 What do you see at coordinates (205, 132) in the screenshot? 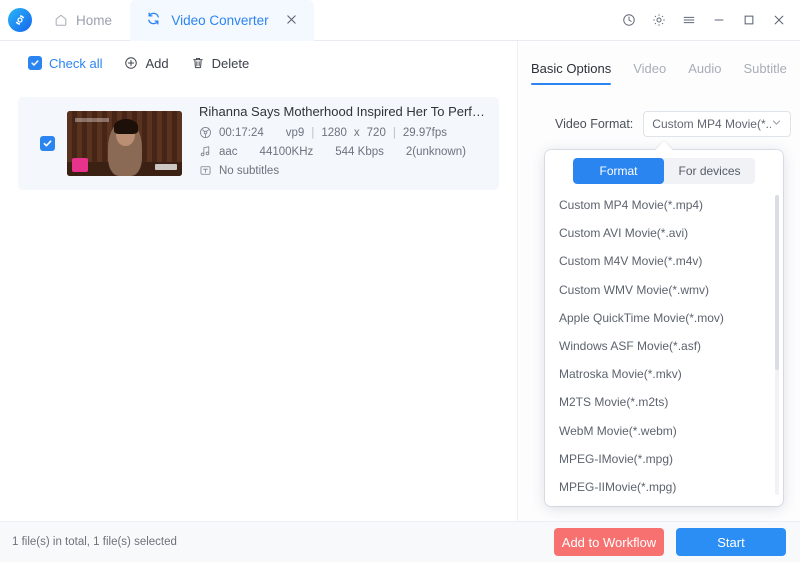
I see `video-disc-icon` at bounding box center [205, 132].